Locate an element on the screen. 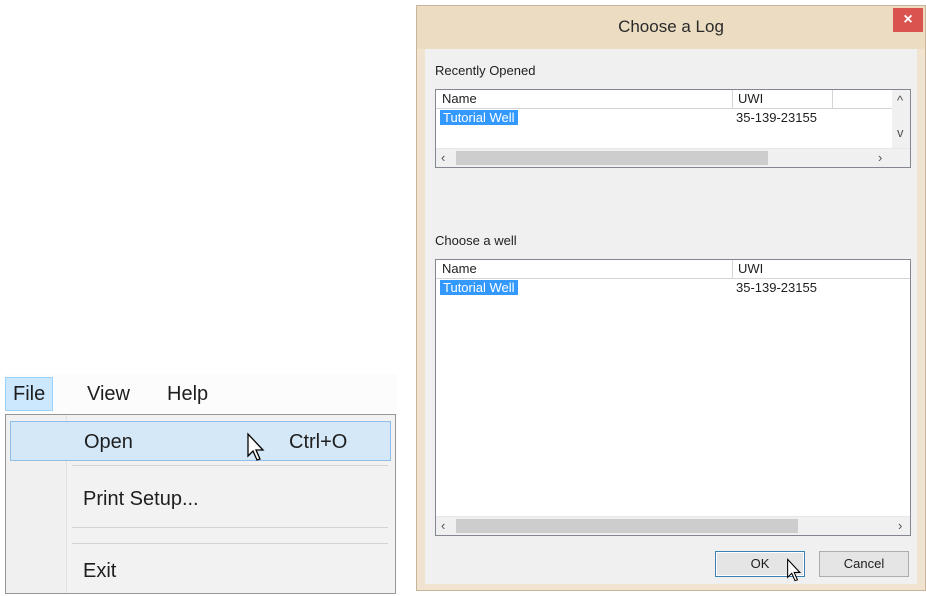 The image size is (926, 596). menu-item-exit: Exit is located at coordinates (200, 571).